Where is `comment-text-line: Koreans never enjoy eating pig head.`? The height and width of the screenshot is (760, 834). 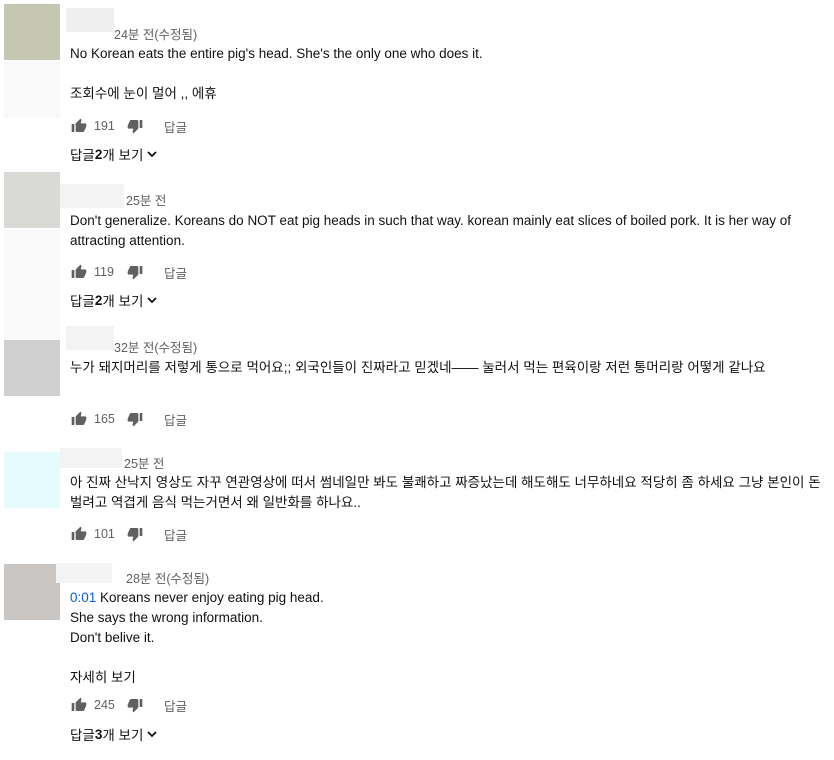
comment-text-line: Koreans never enjoy eating pig head. is located at coordinates (210, 597).